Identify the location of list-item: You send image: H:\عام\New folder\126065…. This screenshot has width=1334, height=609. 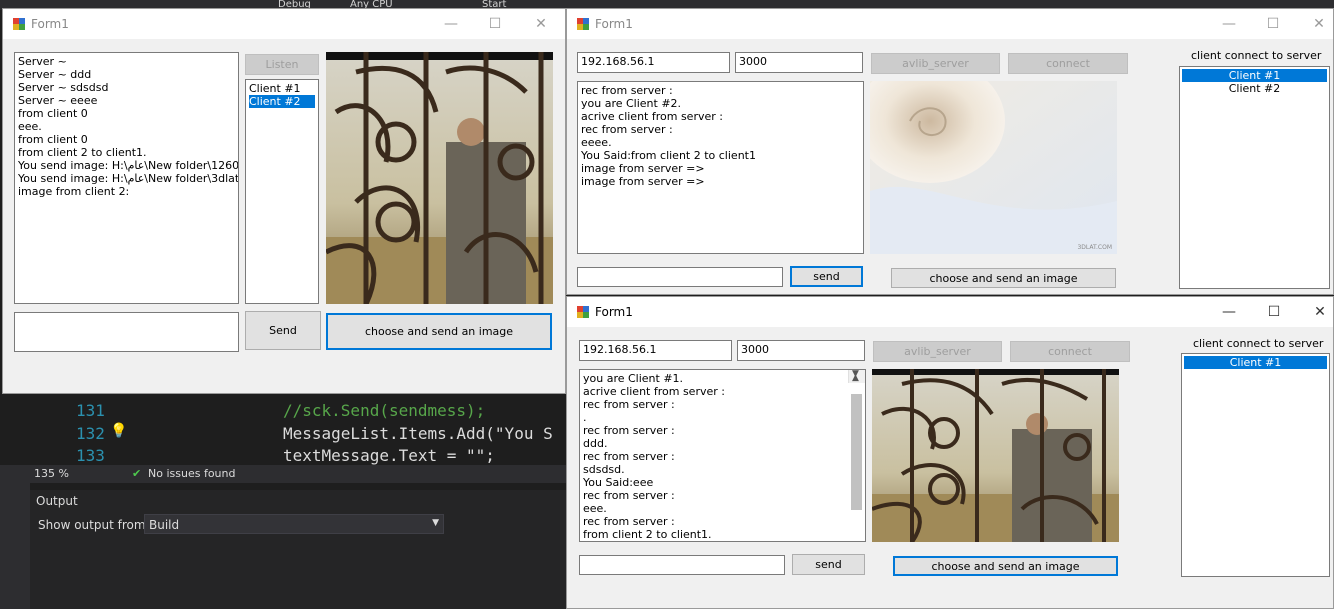
(128, 165).